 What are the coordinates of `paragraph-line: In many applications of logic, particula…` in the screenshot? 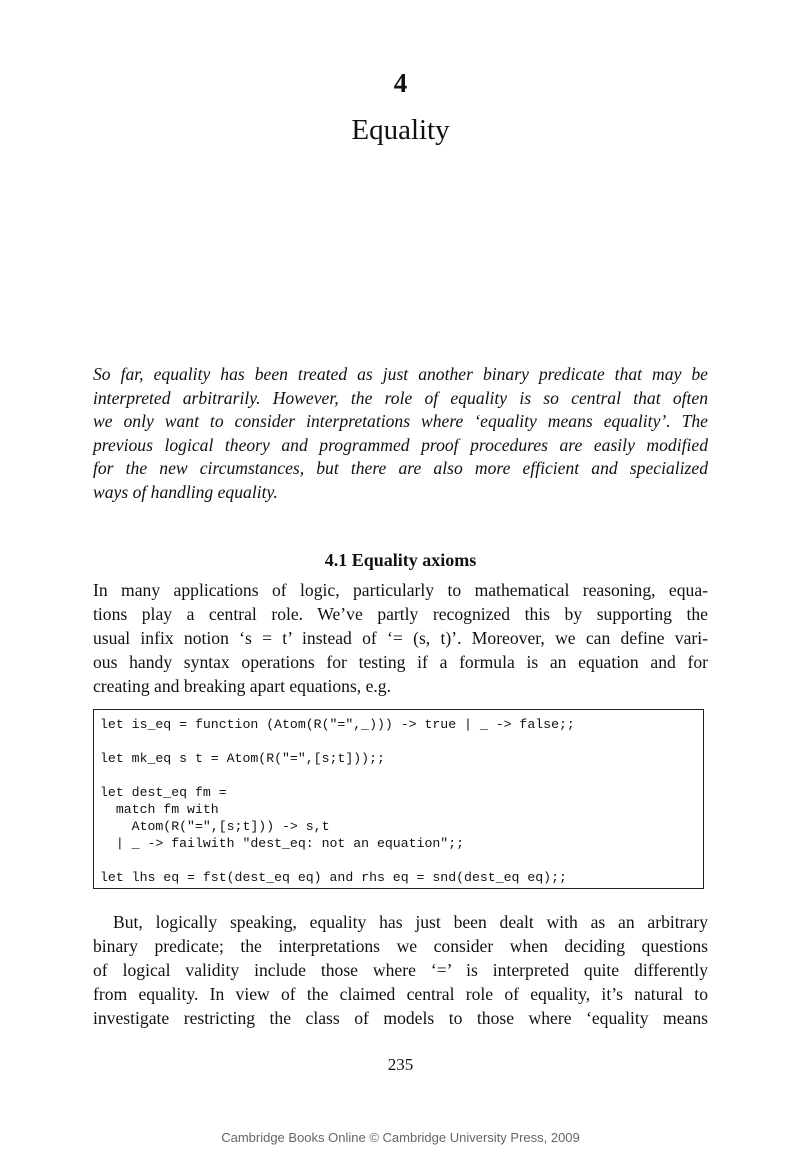 It's located at (400, 590).